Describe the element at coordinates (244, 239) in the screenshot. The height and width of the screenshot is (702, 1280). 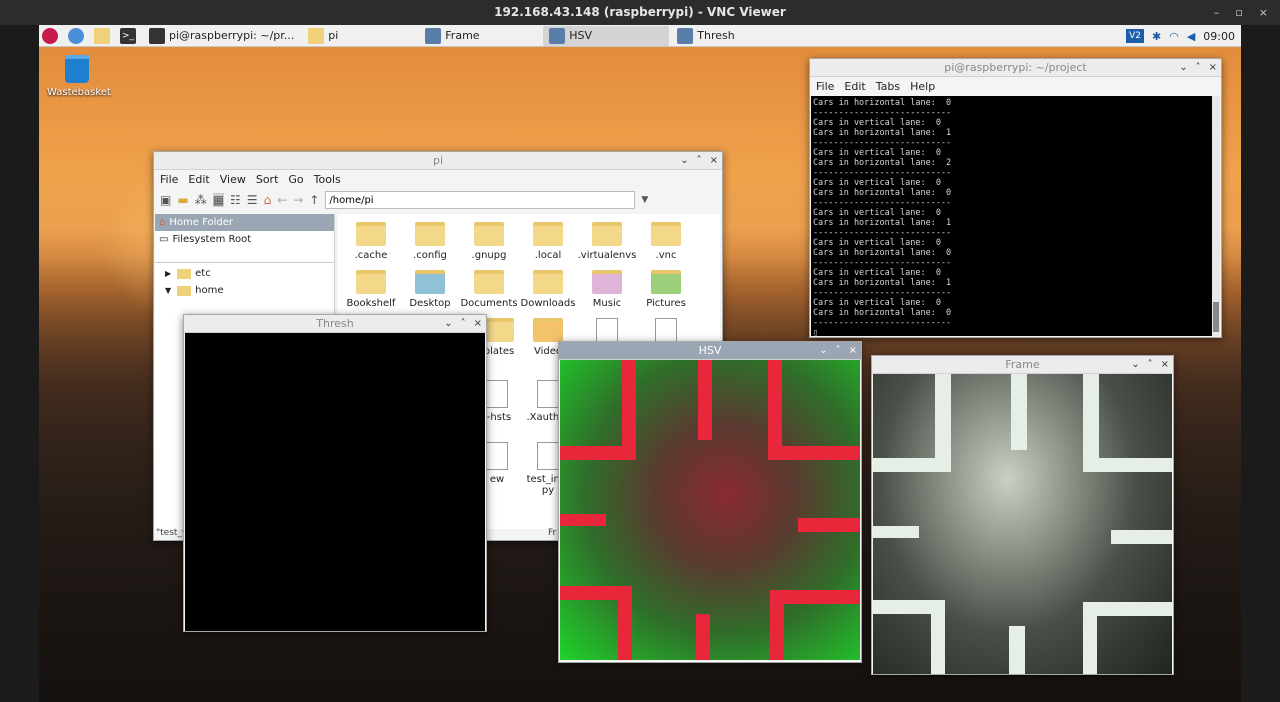
I see `sidebar-item-filesystem: ▭ Filesystem Root` at that location.